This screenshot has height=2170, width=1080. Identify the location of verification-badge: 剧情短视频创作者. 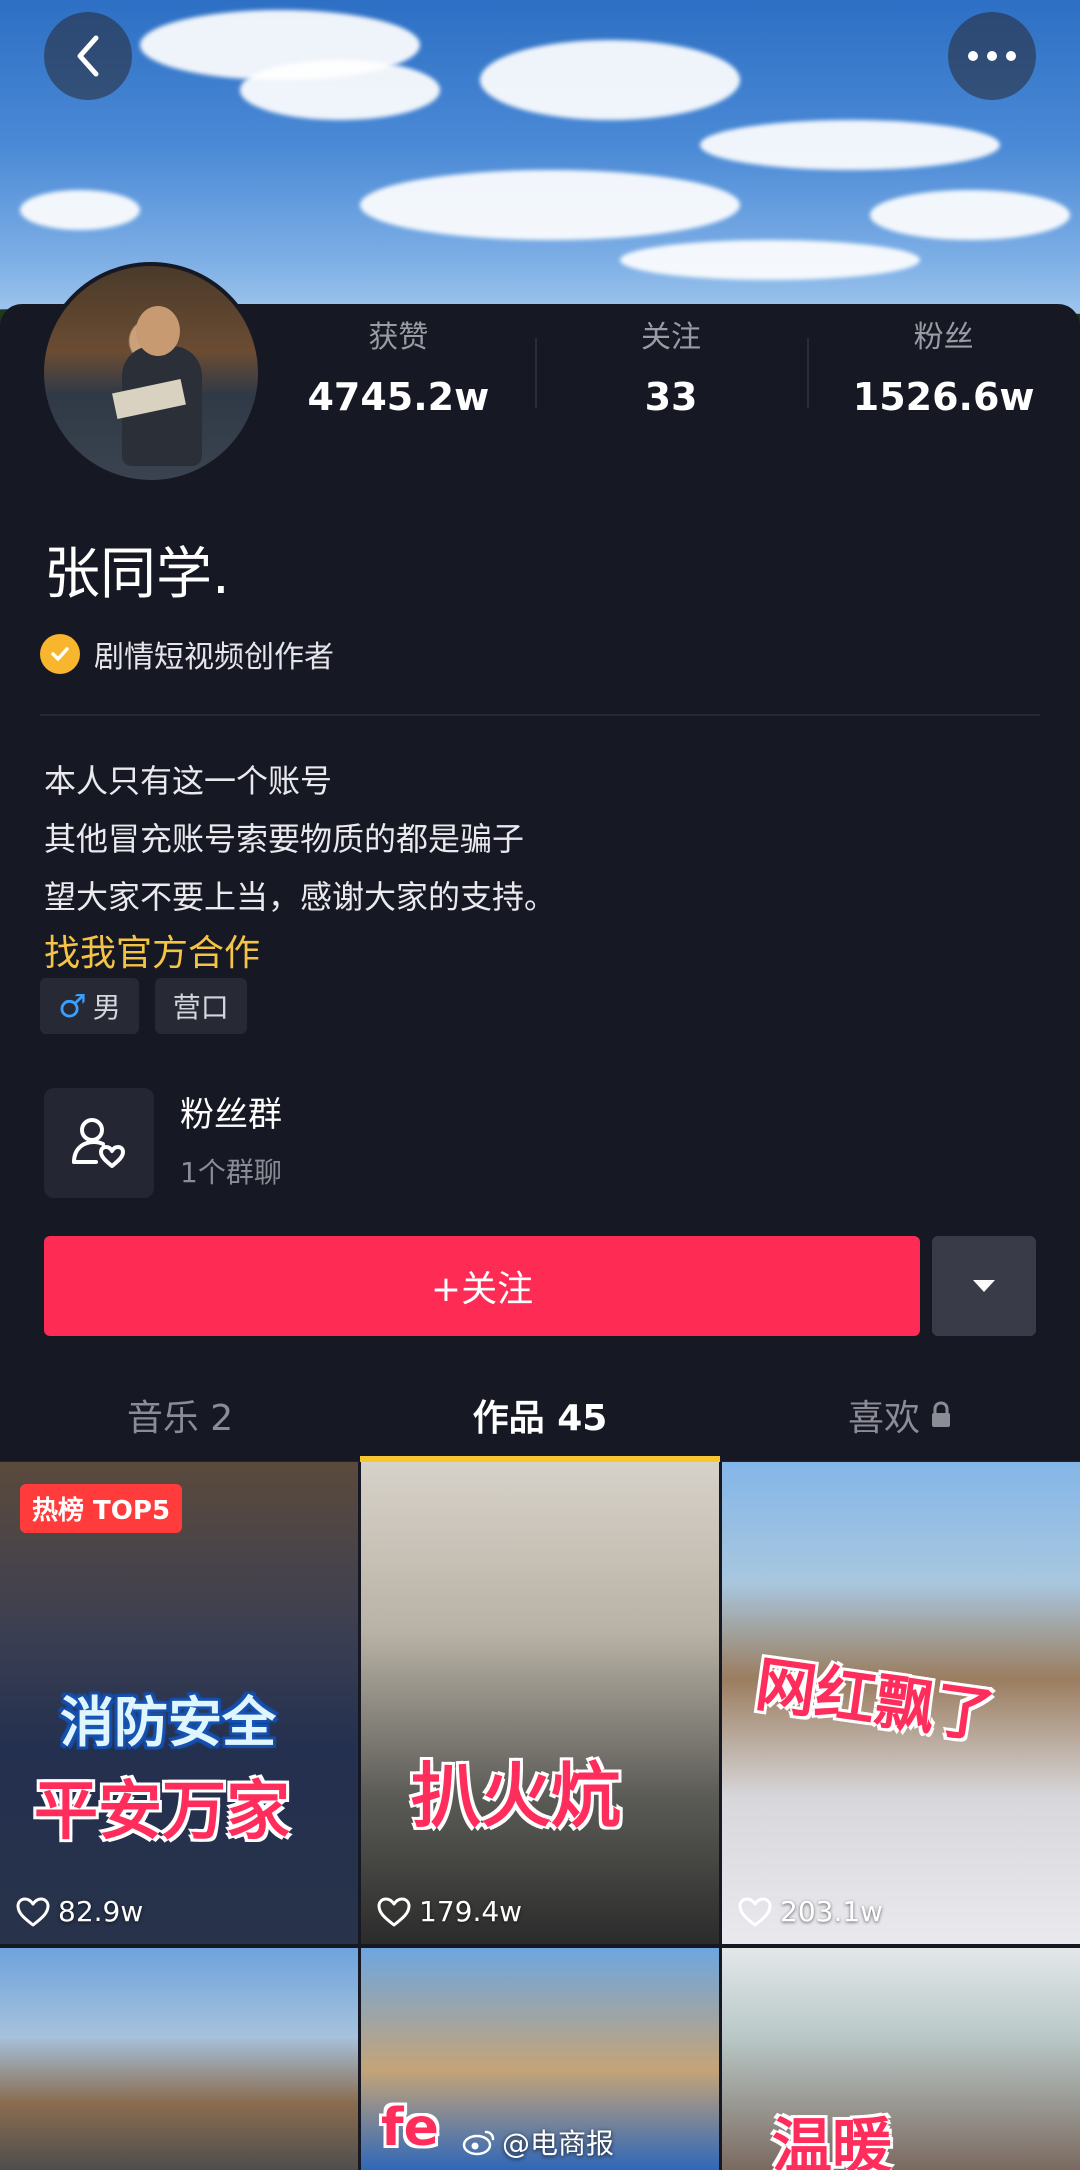
(187, 654).